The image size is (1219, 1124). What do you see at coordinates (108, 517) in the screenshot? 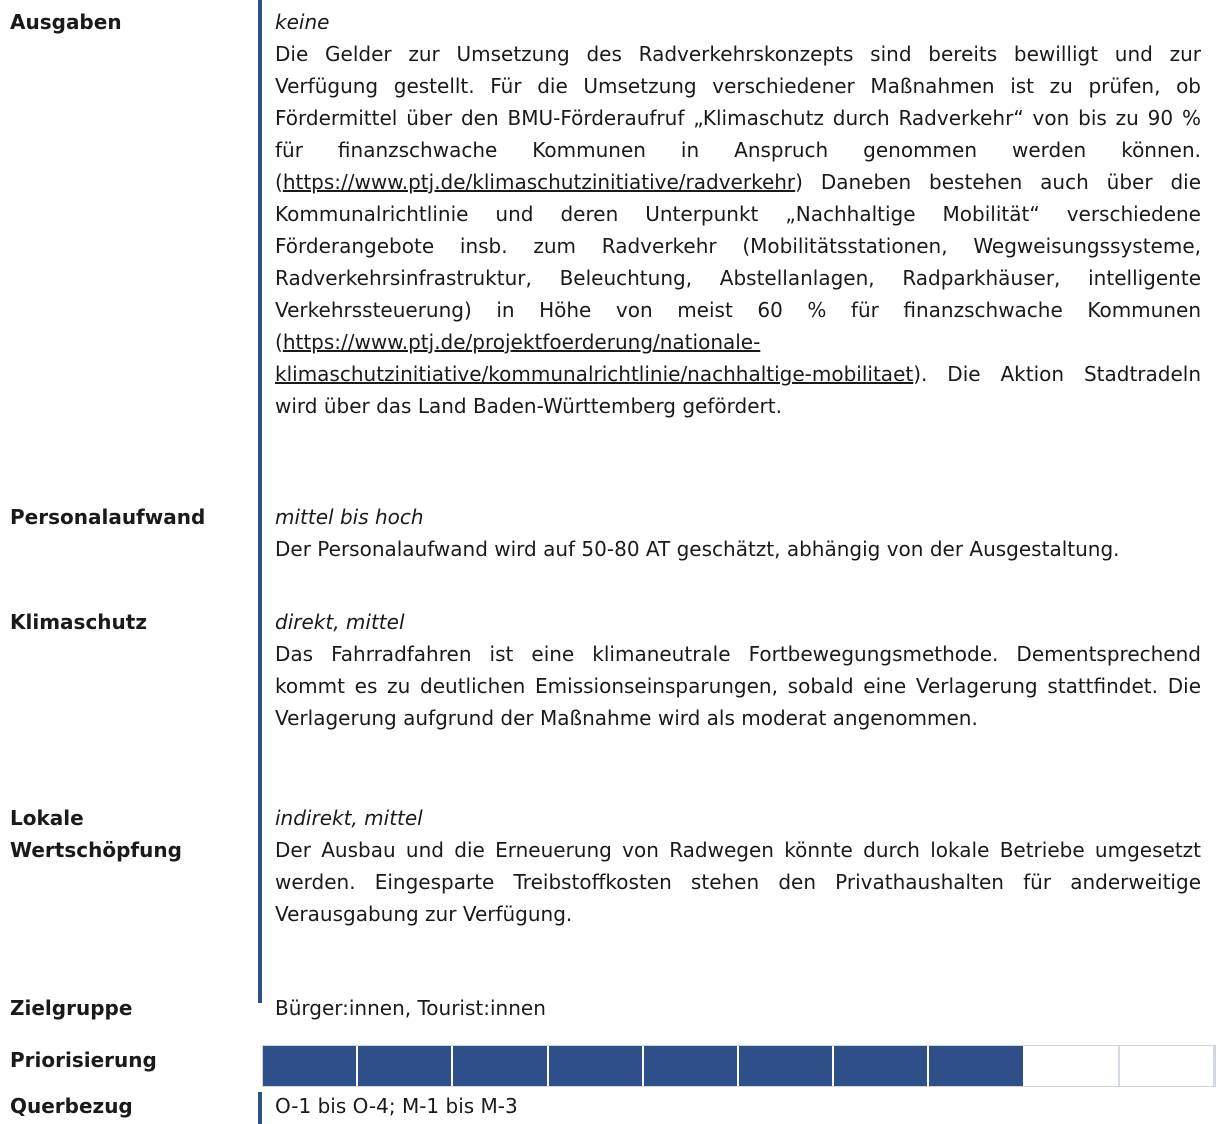
I see `label-personalaufwand: Personalaufwand` at bounding box center [108, 517].